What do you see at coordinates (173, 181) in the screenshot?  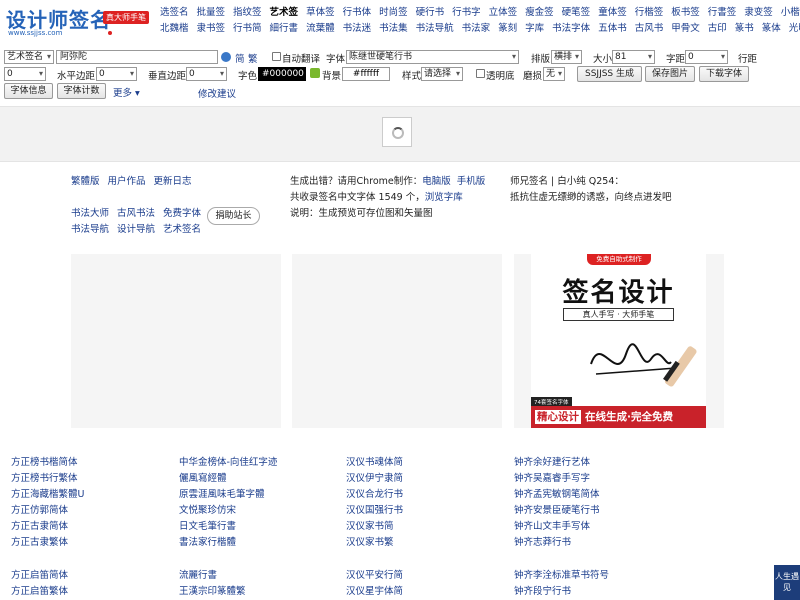 I see `info-link: 更新日志` at bounding box center [173, 181].